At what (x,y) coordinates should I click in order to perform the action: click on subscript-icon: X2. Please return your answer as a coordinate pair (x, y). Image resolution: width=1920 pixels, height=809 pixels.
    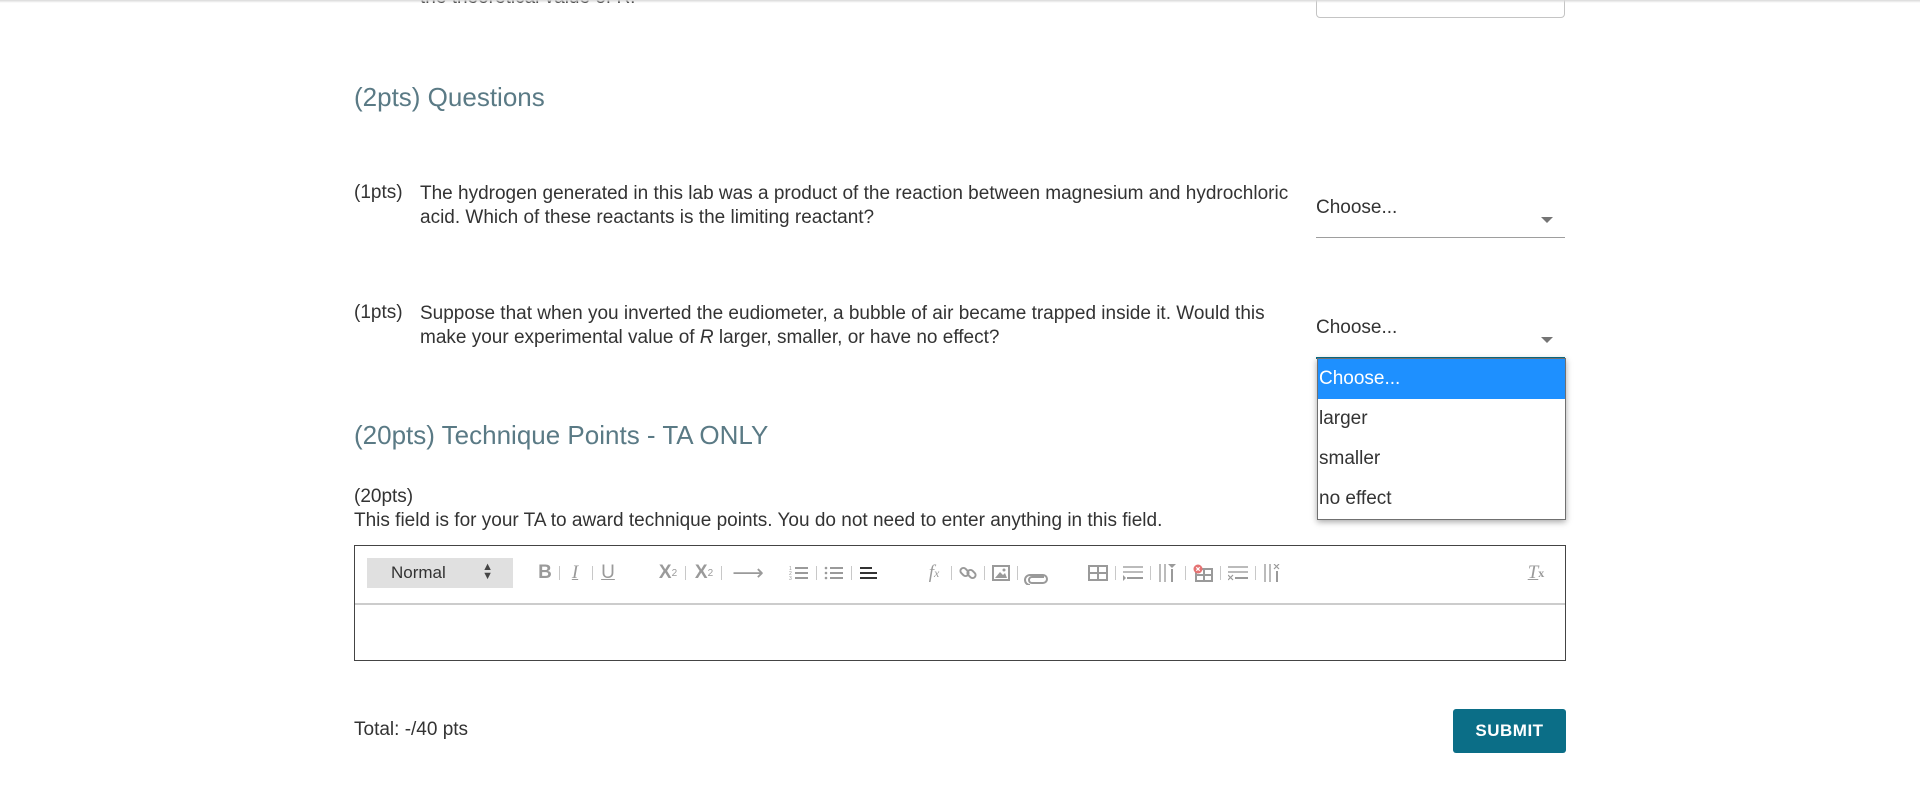
    Looking at the image, I should click on (668, 573).